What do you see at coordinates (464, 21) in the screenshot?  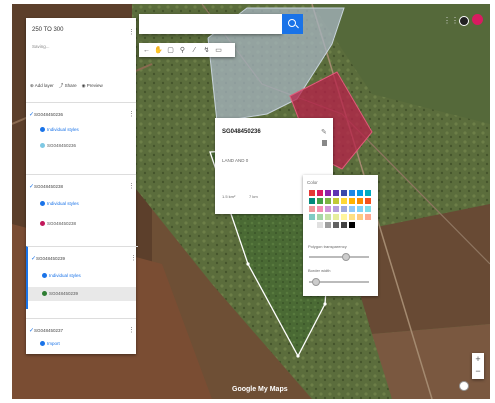 I see `notifications-icon` at bounding box center [464, 21].